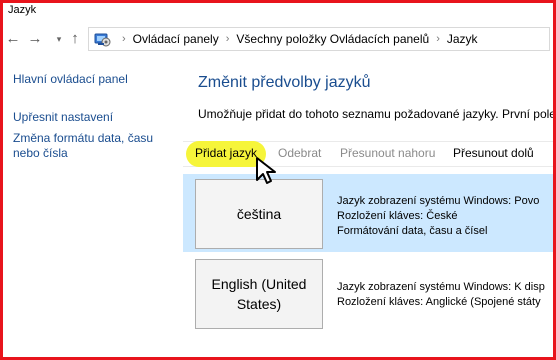  What do you see at coordinates (438, 201) in the screenshot?
I see `language-detail-line: Jazyk zobrazení systému Windows: Povo` at bounding box center [438, 201].